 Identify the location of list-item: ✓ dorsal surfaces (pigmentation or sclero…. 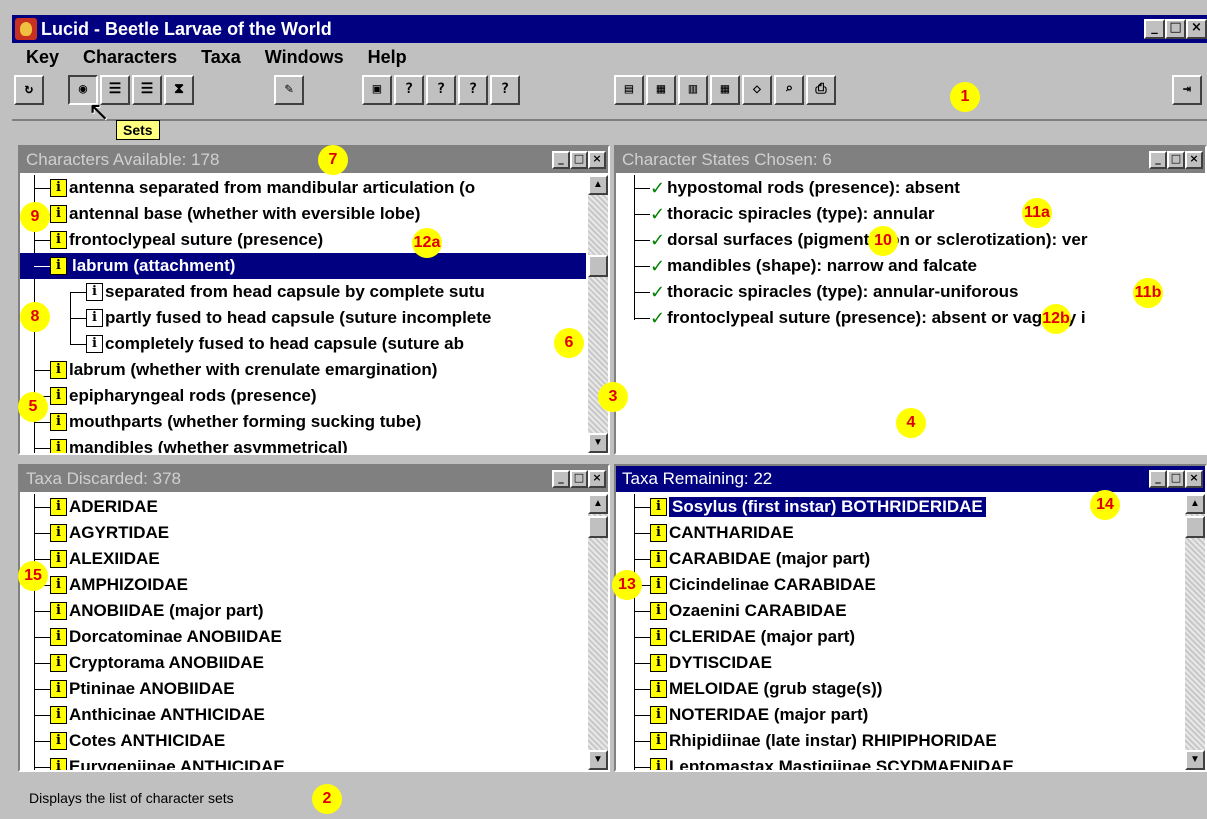
(910, 240).